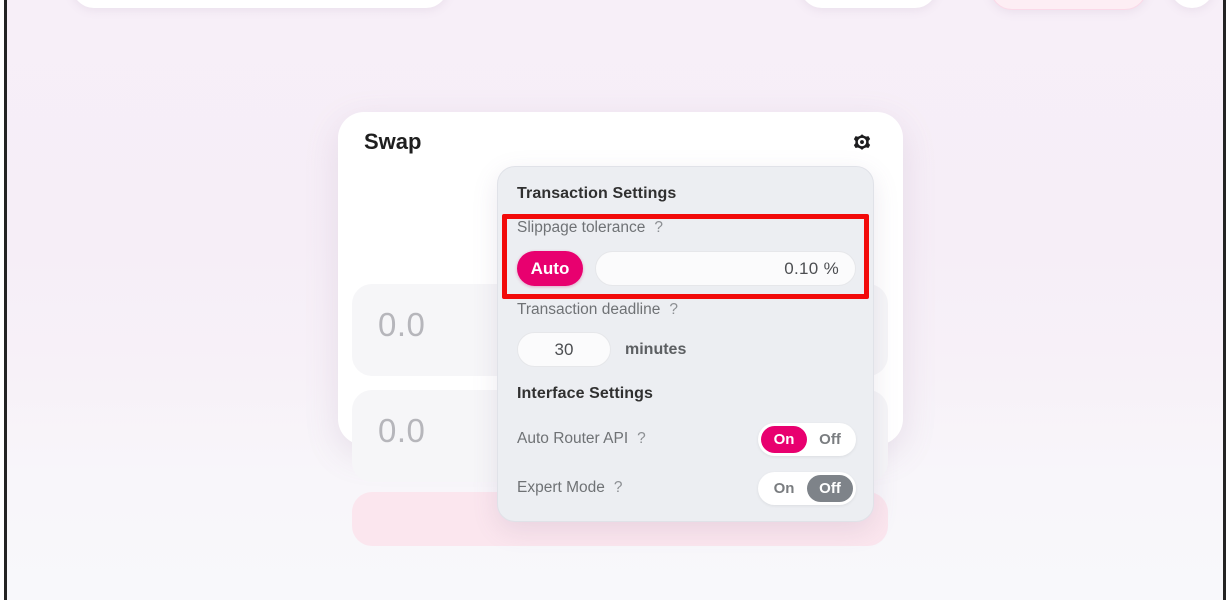 The height and width of the screenshot is (600, 1230). I want to click on expert-mode-toggle: On Off, so click(807, 488).